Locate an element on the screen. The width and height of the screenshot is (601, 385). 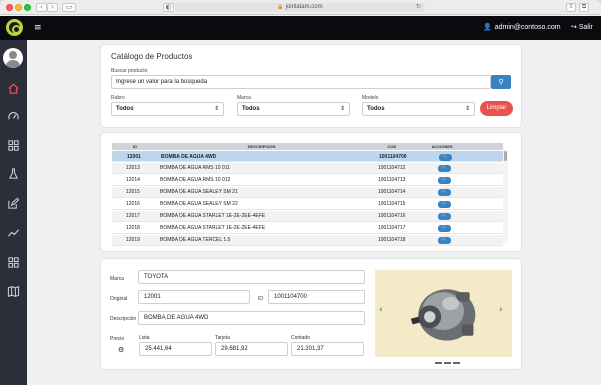
chevron-right-icon: › is located at coordinates (501, 310).